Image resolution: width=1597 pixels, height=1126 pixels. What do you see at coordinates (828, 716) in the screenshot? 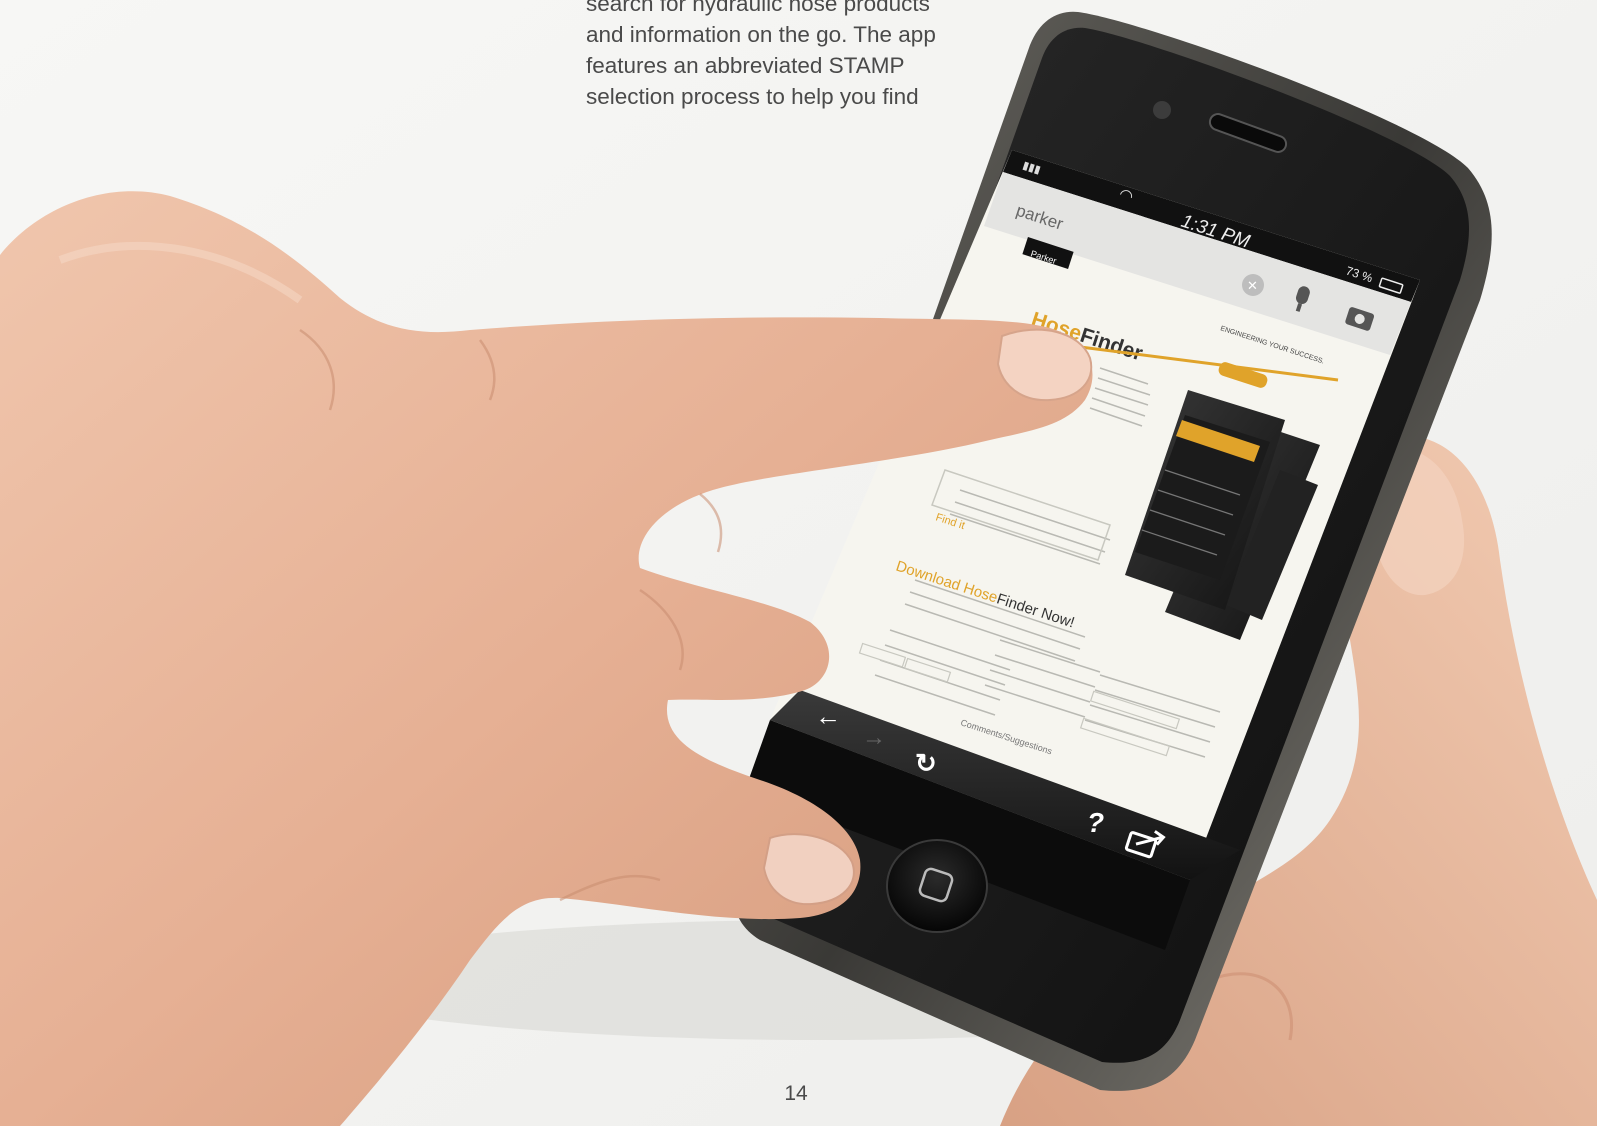
I see `back-arrow-icon: ←` at bounding box center [828, 716].